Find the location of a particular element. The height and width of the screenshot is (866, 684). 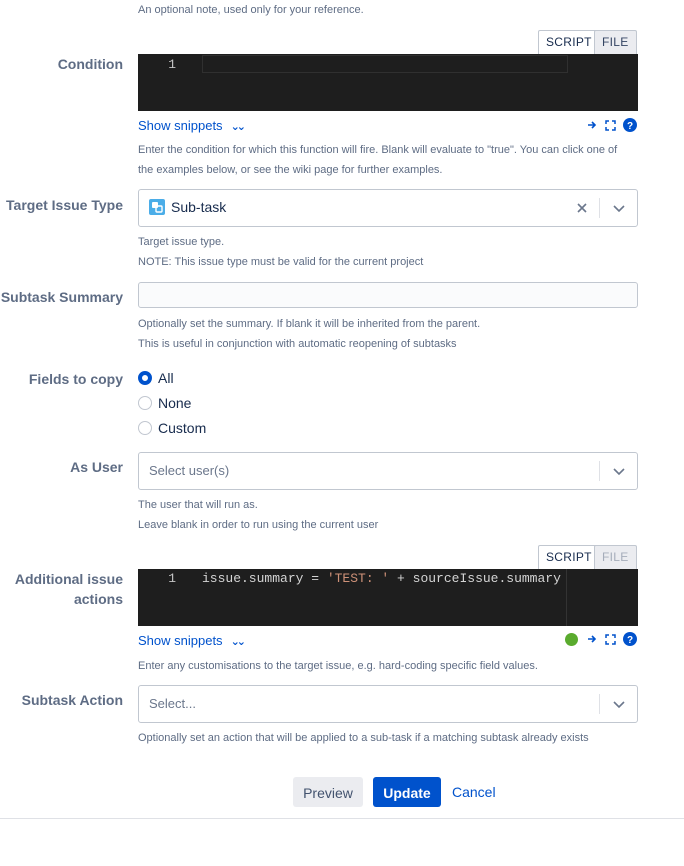

condition-code-editor: 1 is located at coordinates (388, 82).